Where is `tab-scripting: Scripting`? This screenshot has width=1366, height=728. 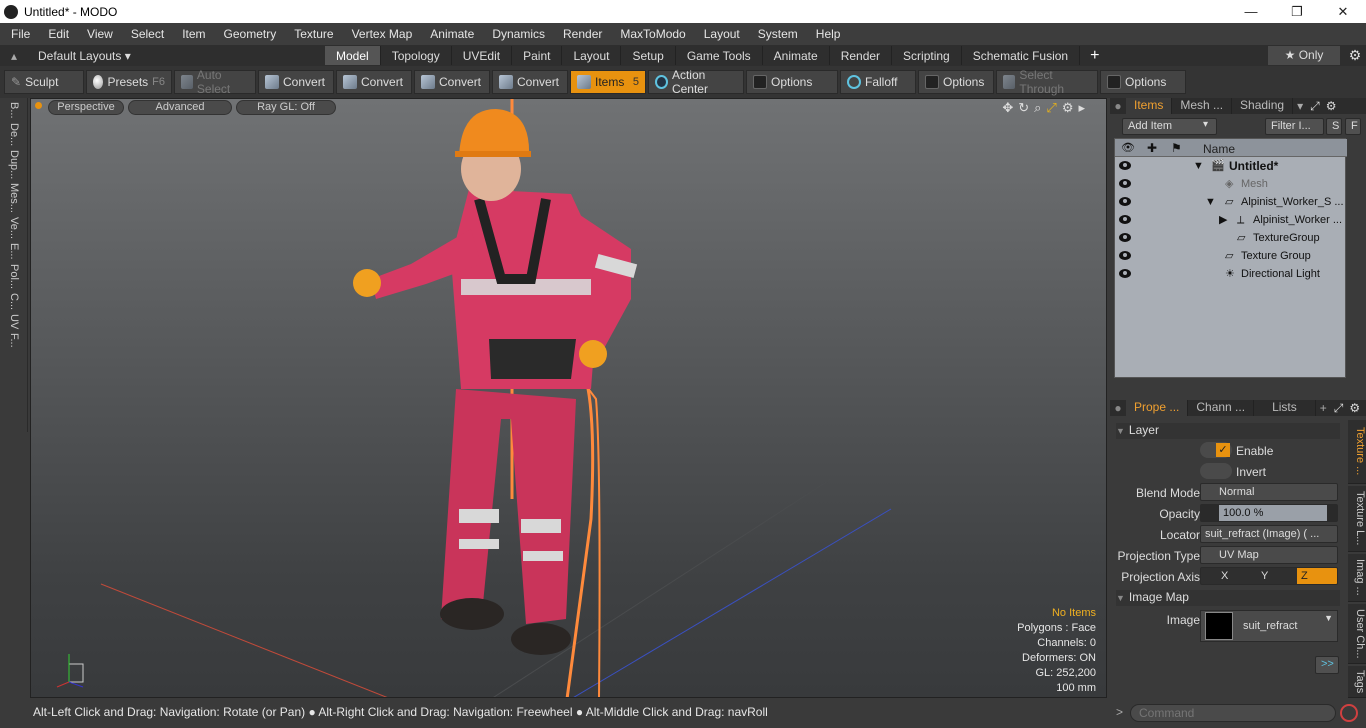 tab-scripting: Scripting is located at coordinates (927, 55).